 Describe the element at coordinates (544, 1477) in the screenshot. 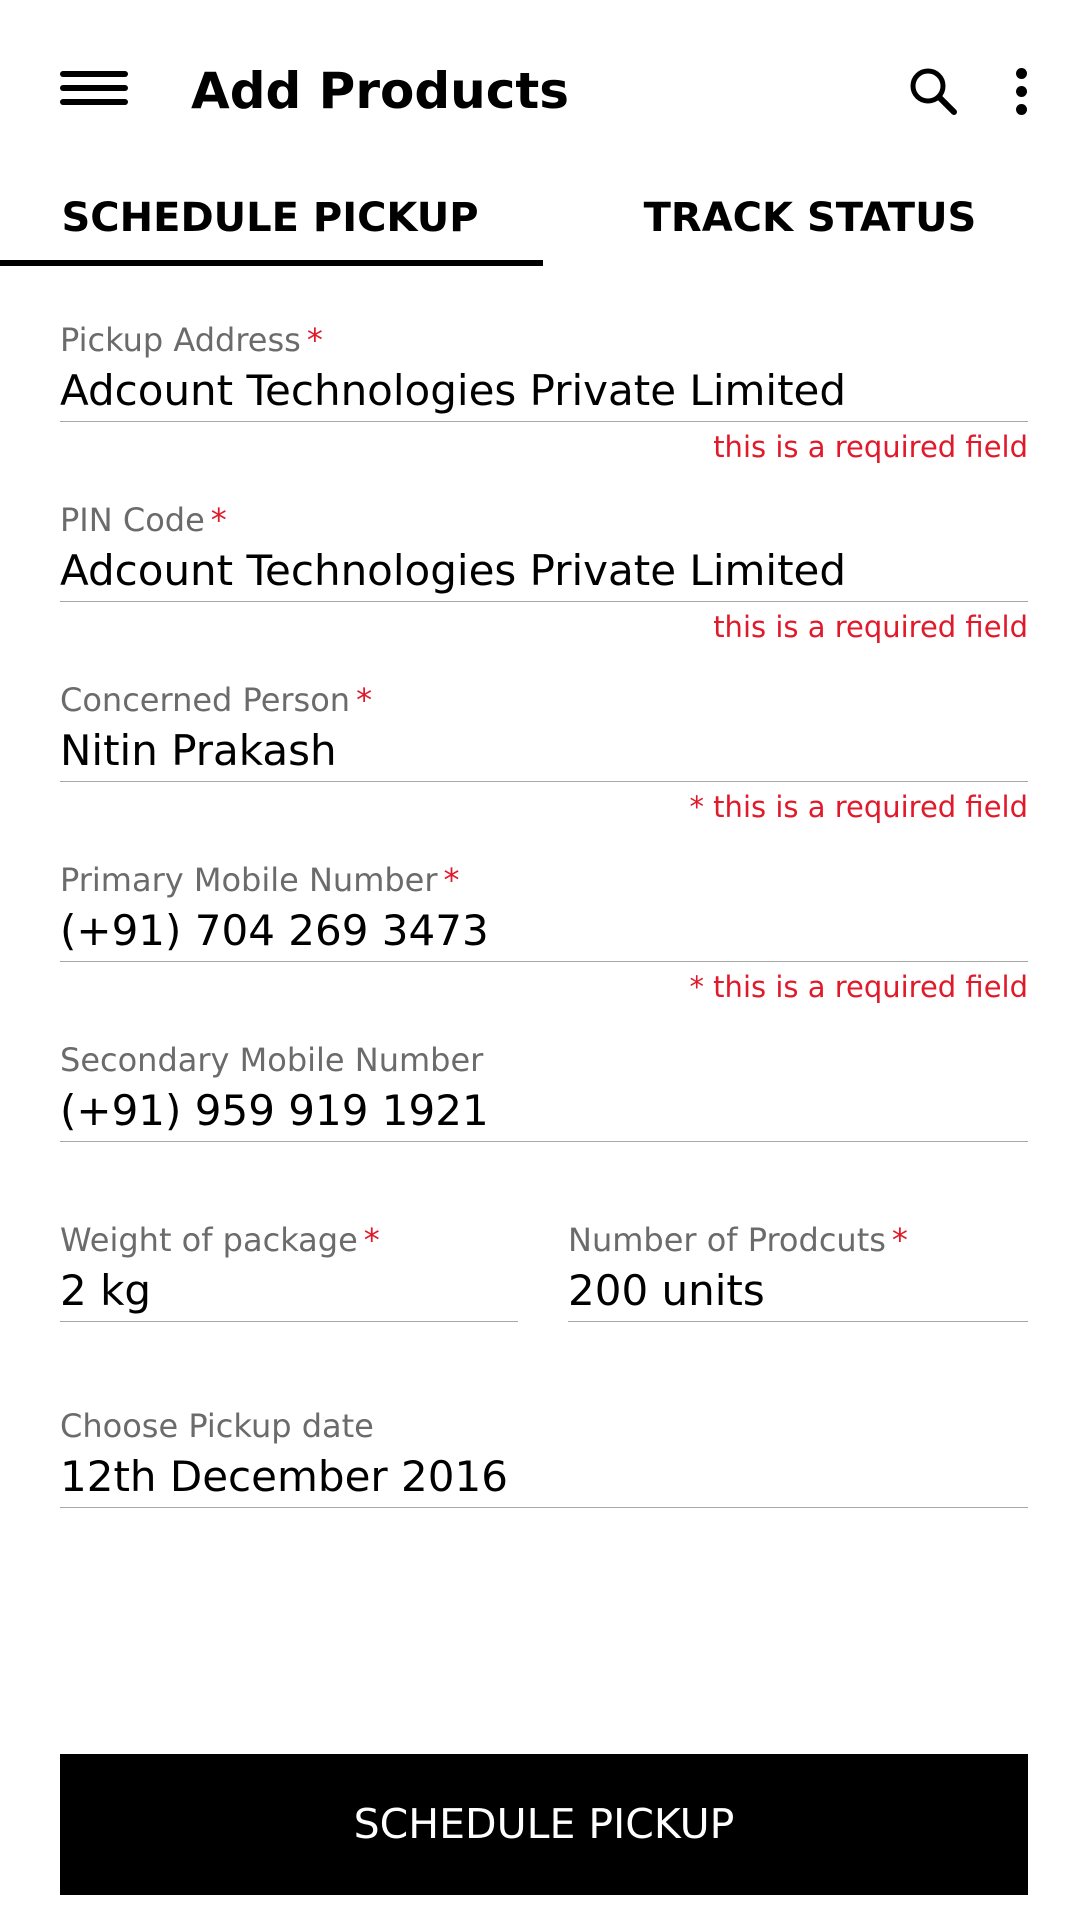

I see `pickup-date-input: 12th December 2016` at that location.